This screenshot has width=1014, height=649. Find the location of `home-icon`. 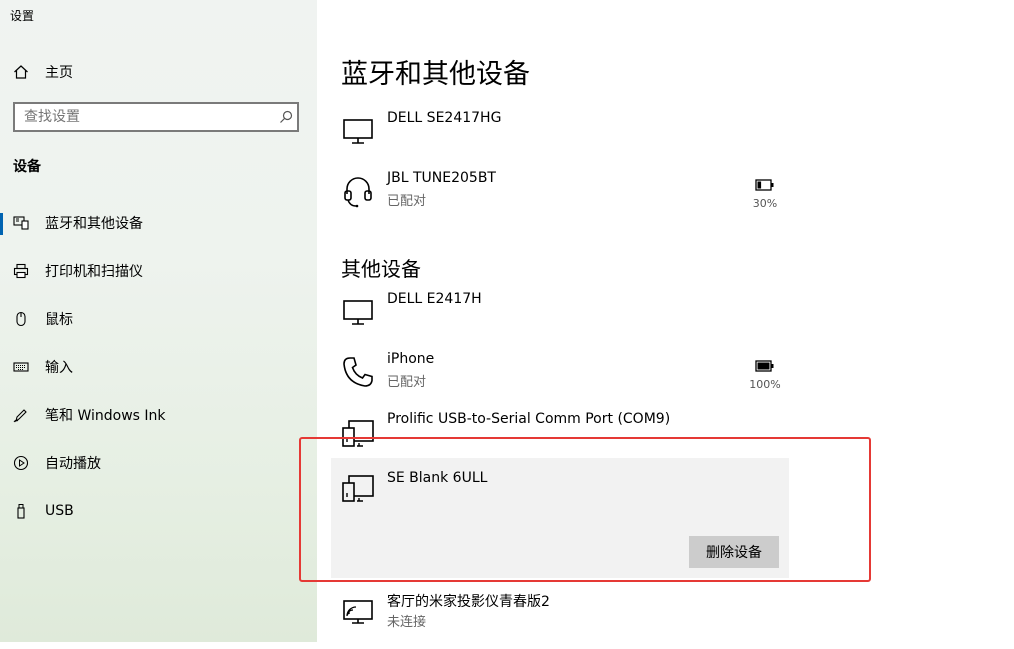

home-icon is located at coordinates (21, 72).